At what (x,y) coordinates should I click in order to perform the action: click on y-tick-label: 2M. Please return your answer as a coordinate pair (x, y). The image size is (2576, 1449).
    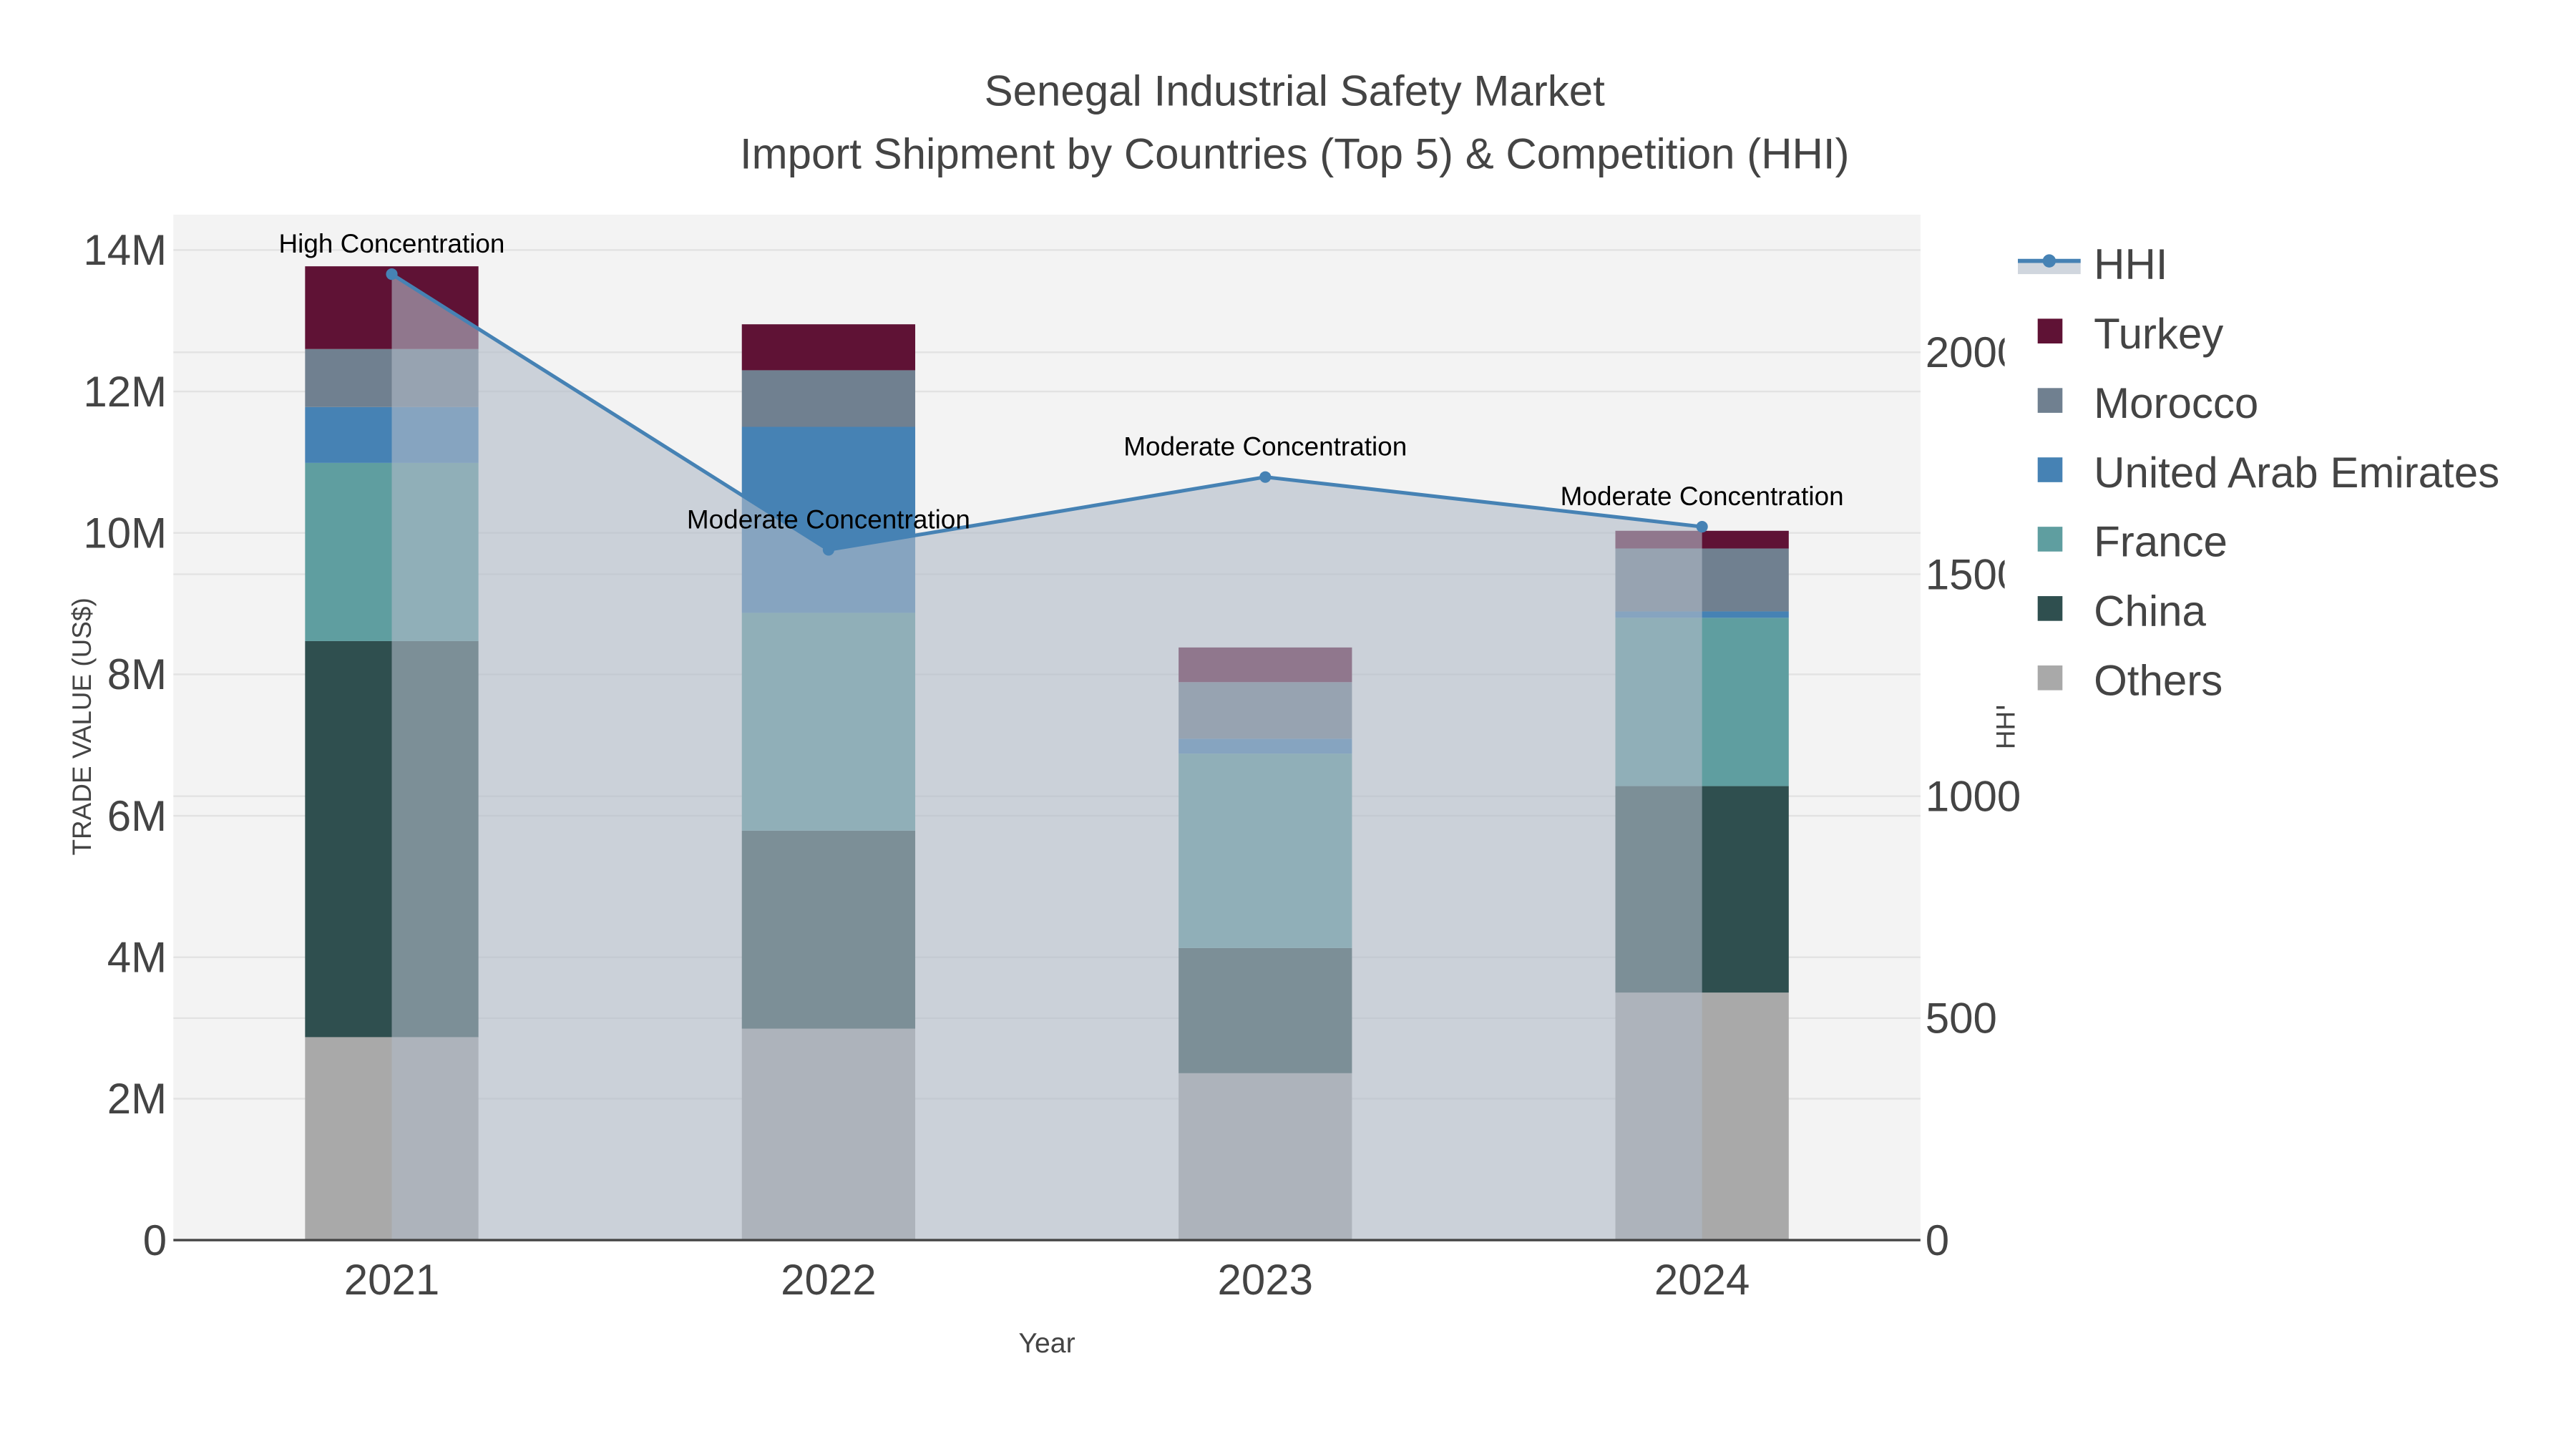
    Looking at the image, I should click on (137, 1099).